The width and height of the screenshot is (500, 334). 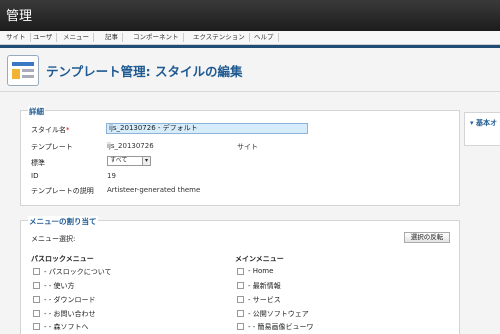 I want to click on default-select-value: すべて, so click(x=119, y=160).